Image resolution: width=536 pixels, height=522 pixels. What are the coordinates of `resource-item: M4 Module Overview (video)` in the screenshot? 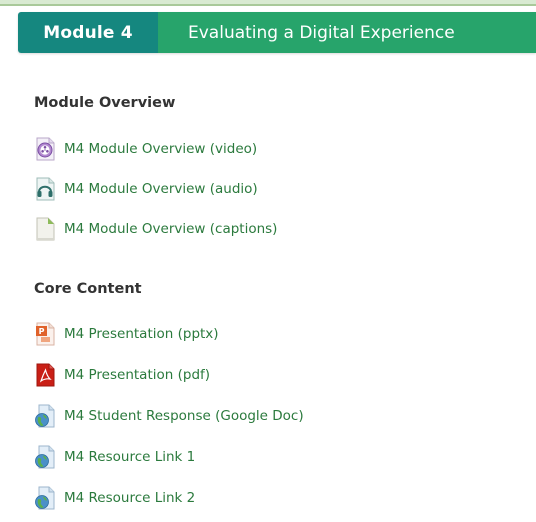 It's located at (145, 149).